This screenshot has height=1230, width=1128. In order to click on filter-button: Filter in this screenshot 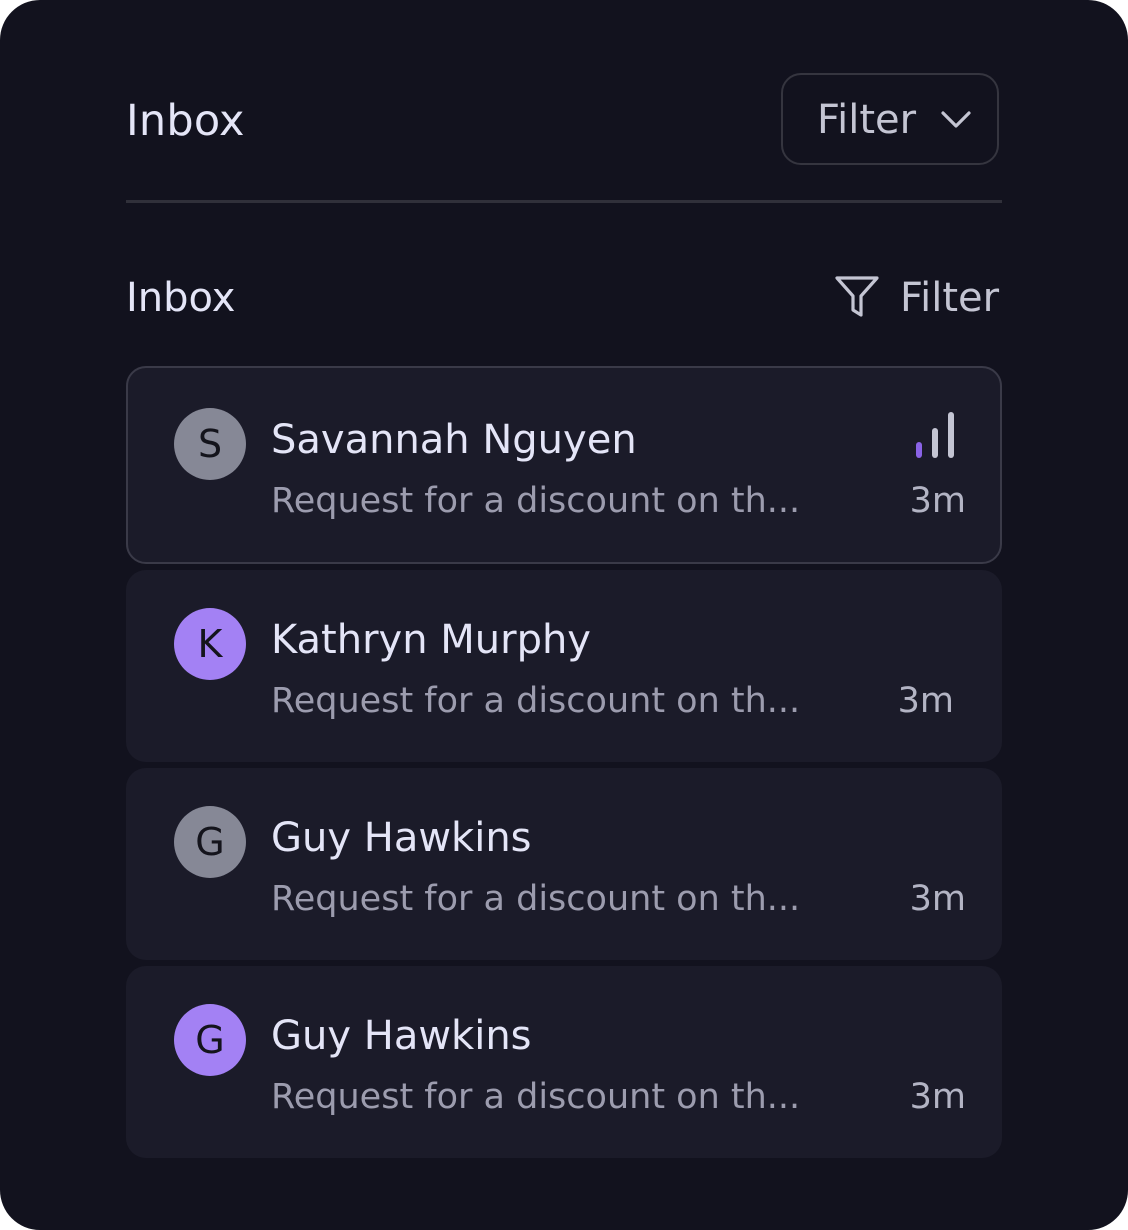, I will do `click(918, 298)`.